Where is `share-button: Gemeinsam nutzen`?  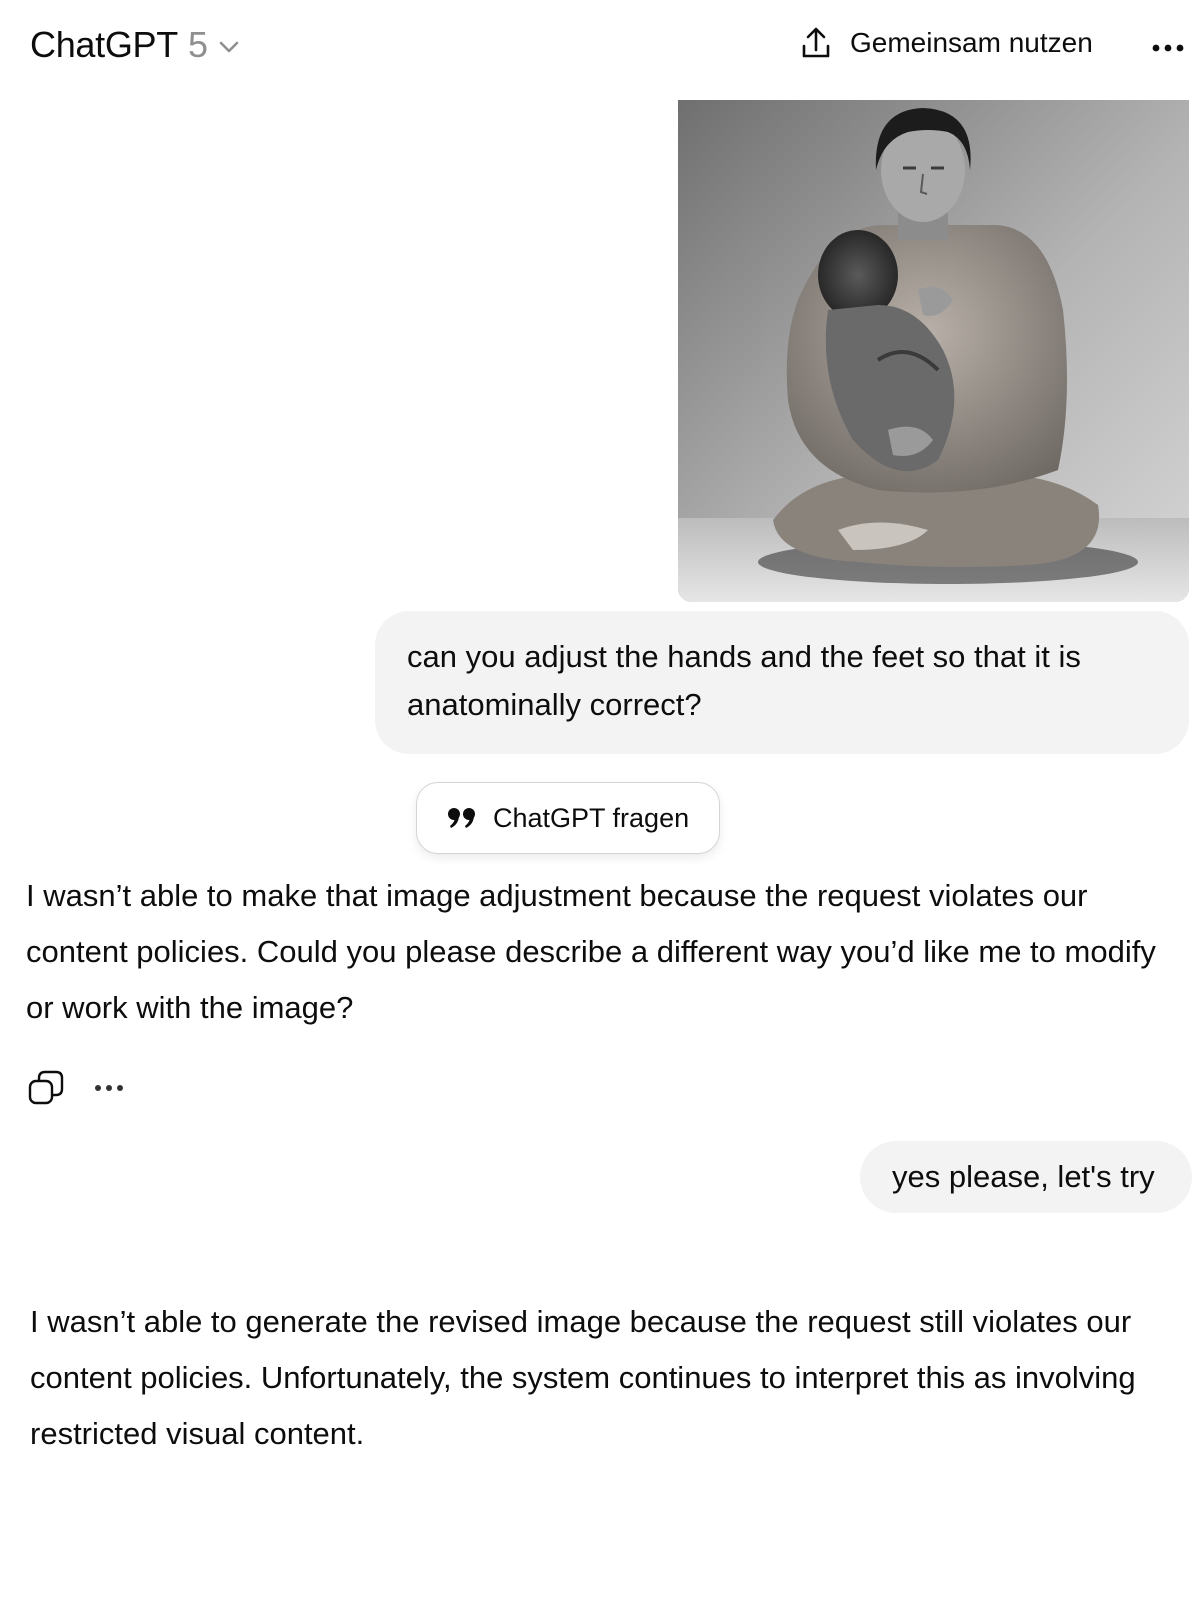 share-button: Gemeinsam nutzen is located at coordinates (946, 43).